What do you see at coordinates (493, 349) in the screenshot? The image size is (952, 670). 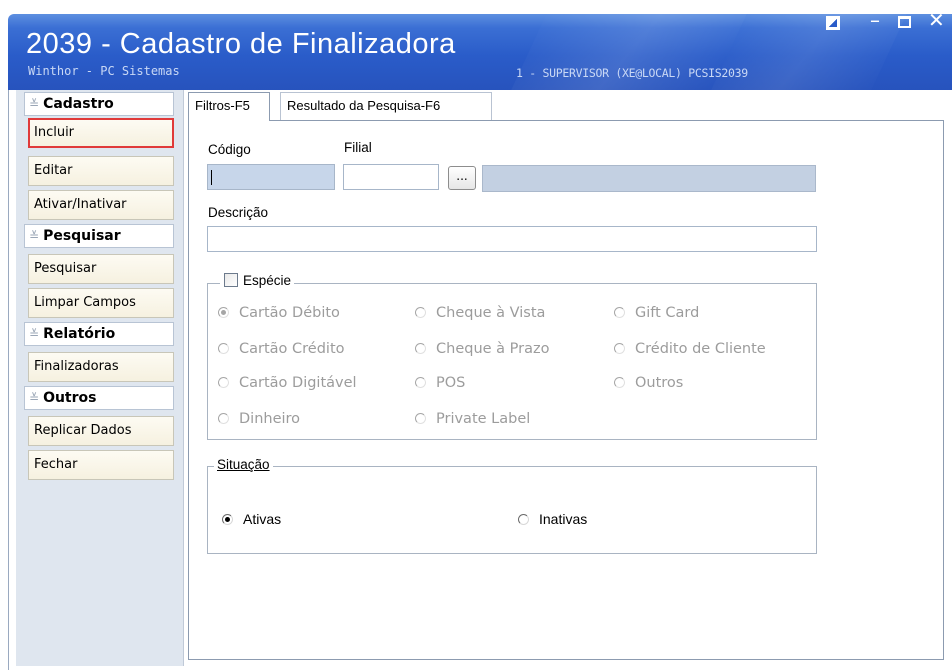 I see `radio-label: Cheque à Prazo` at bounding box center [493, 349].